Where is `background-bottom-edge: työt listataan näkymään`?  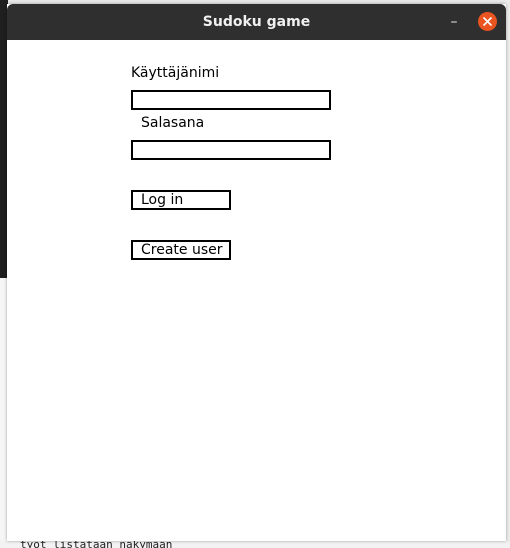
background-bottom-edge: työt listataan näkymään is located at coordinates (255, 543).